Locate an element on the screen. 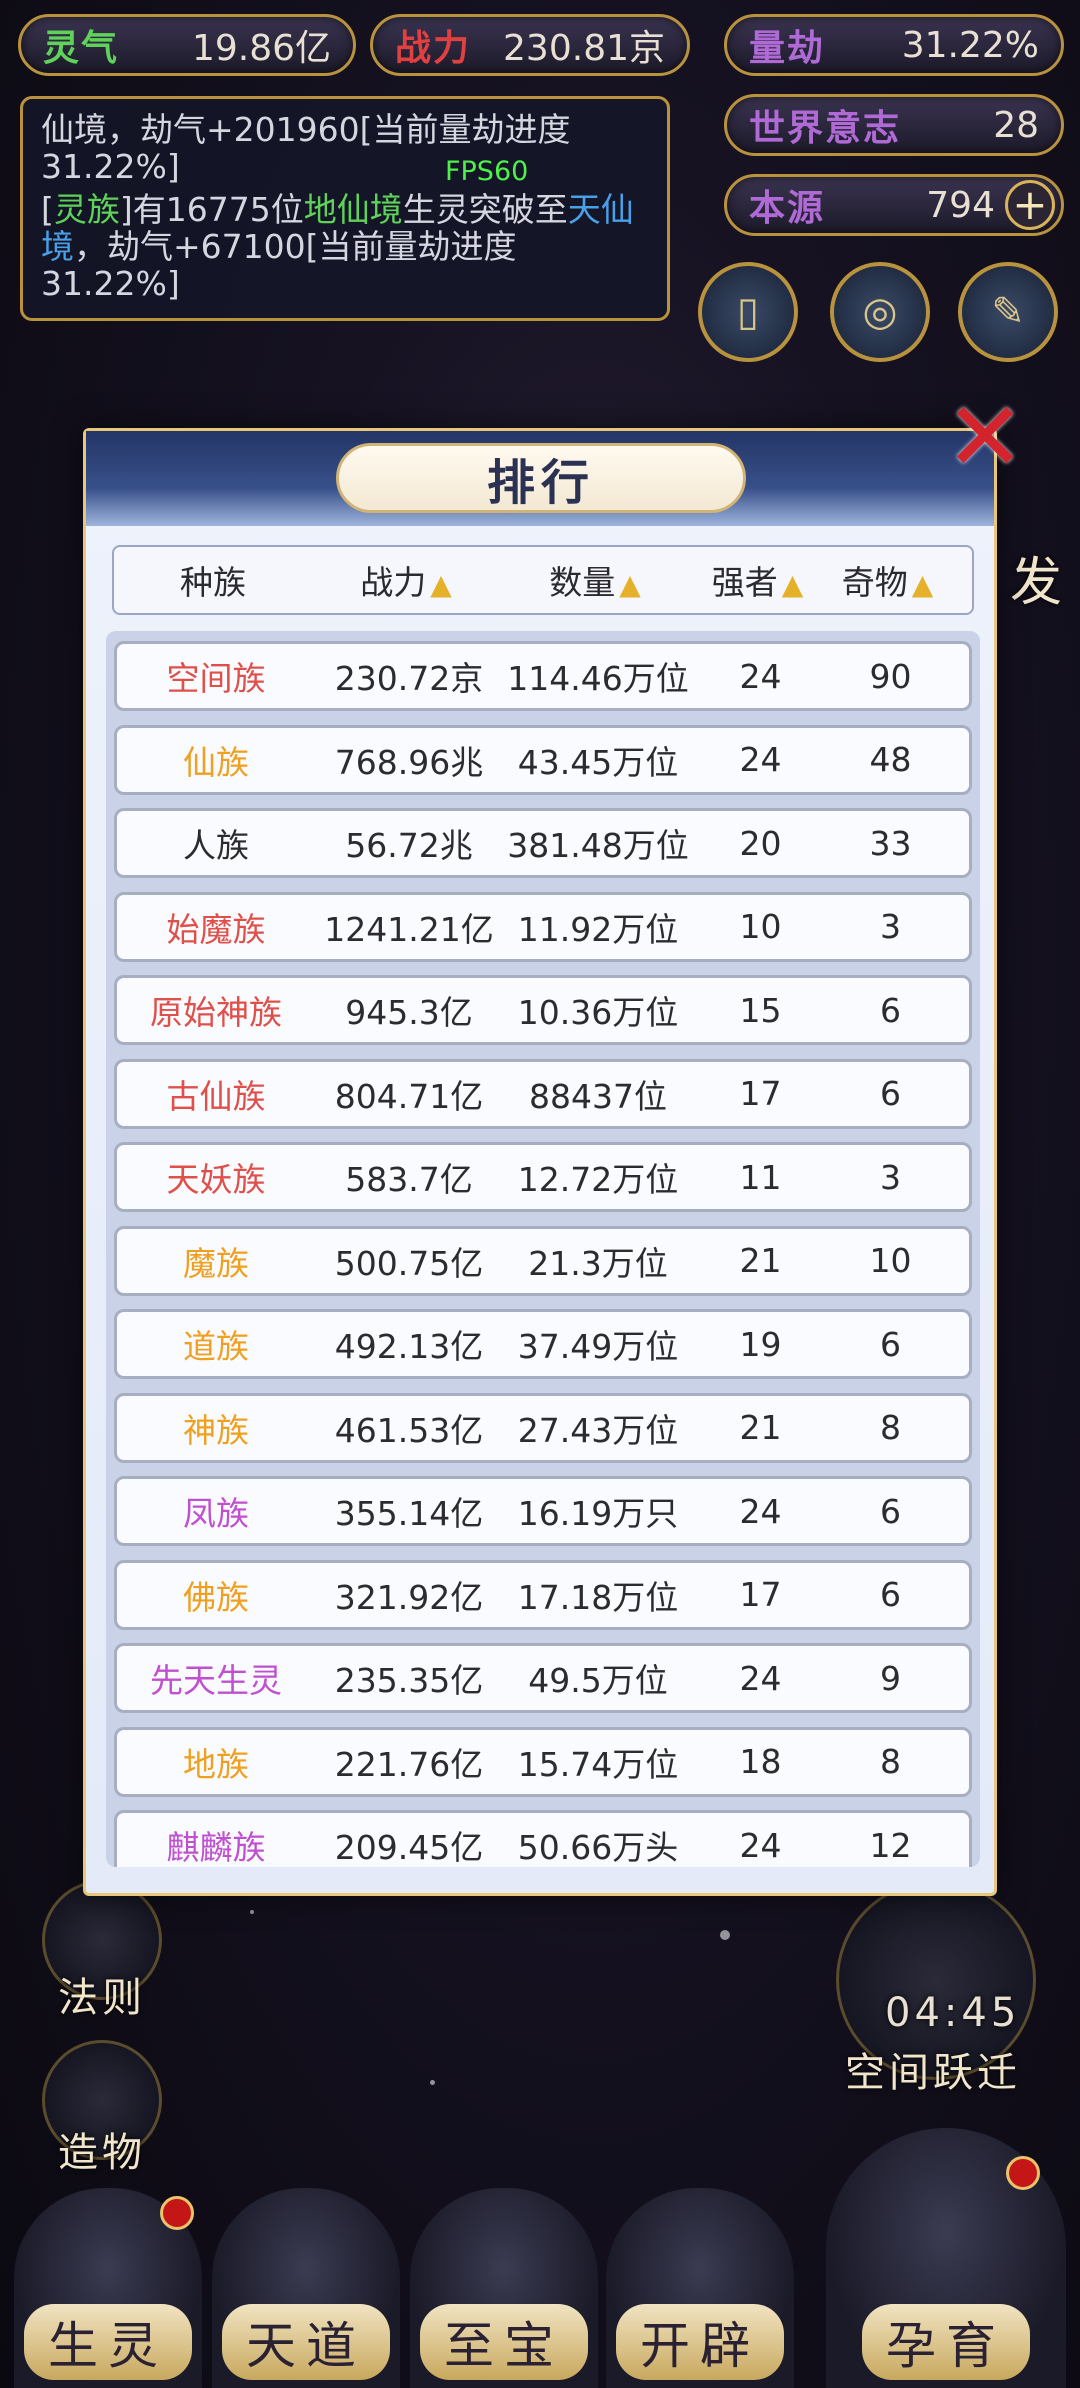 Image resolution: width=1080 pixels, height=2388 pixels. space-jump-timer: 04:45 is located at coordinates (953, 2013).